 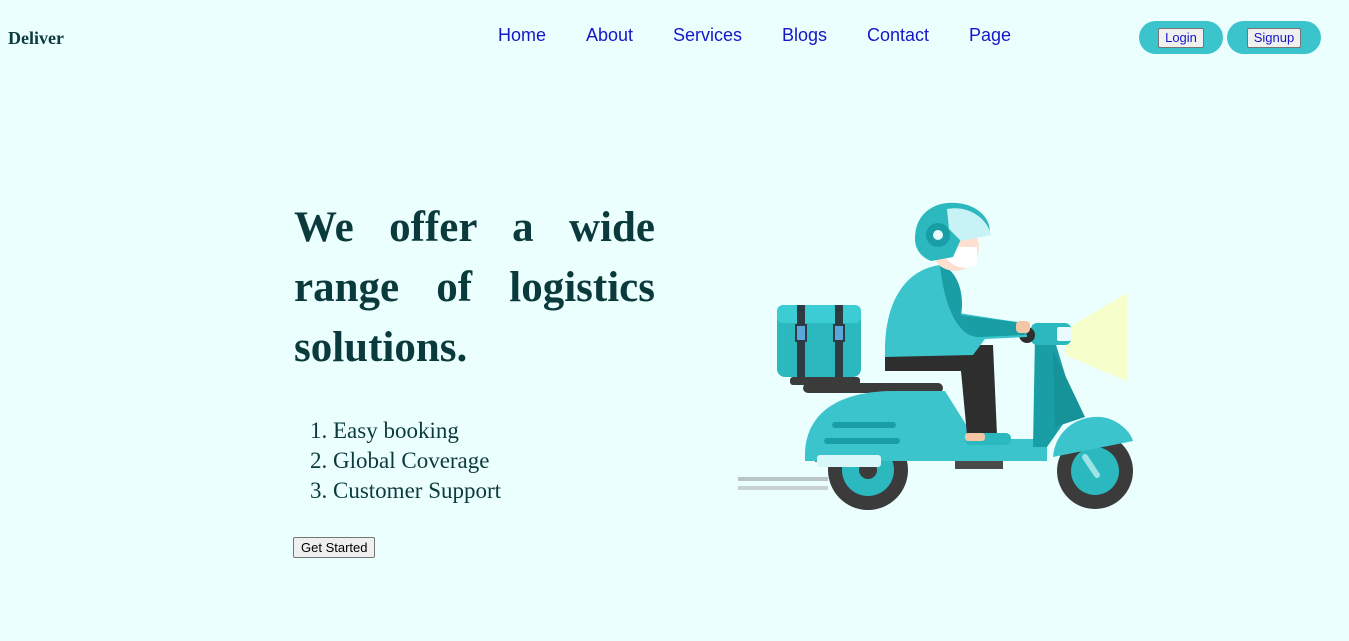 I want to click on signup-button: Signup, so click(x=1274, y=37).